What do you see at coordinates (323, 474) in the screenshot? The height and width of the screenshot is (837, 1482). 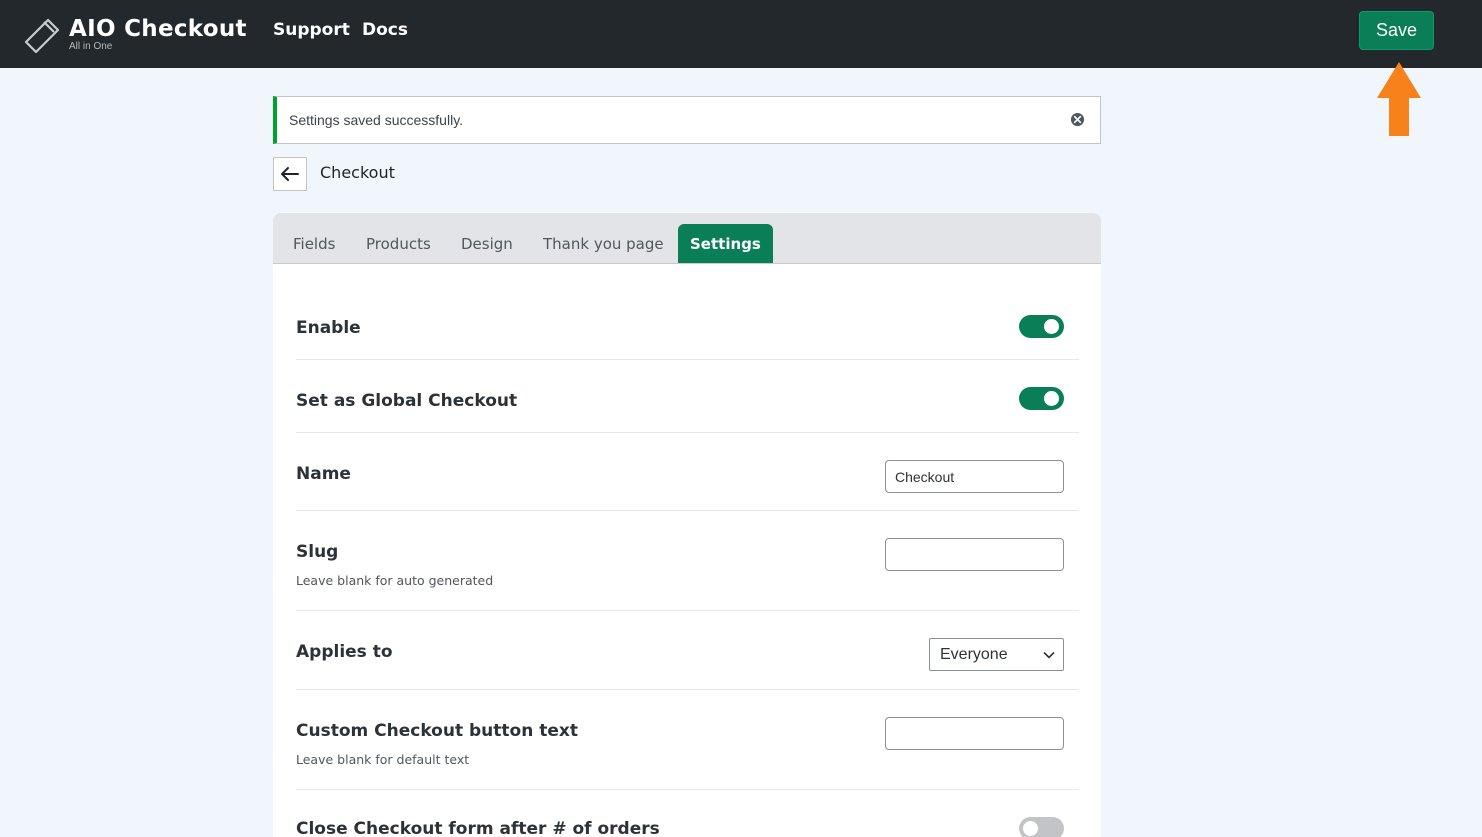 I see `name-label: Name` at bounding box center [323, 474].